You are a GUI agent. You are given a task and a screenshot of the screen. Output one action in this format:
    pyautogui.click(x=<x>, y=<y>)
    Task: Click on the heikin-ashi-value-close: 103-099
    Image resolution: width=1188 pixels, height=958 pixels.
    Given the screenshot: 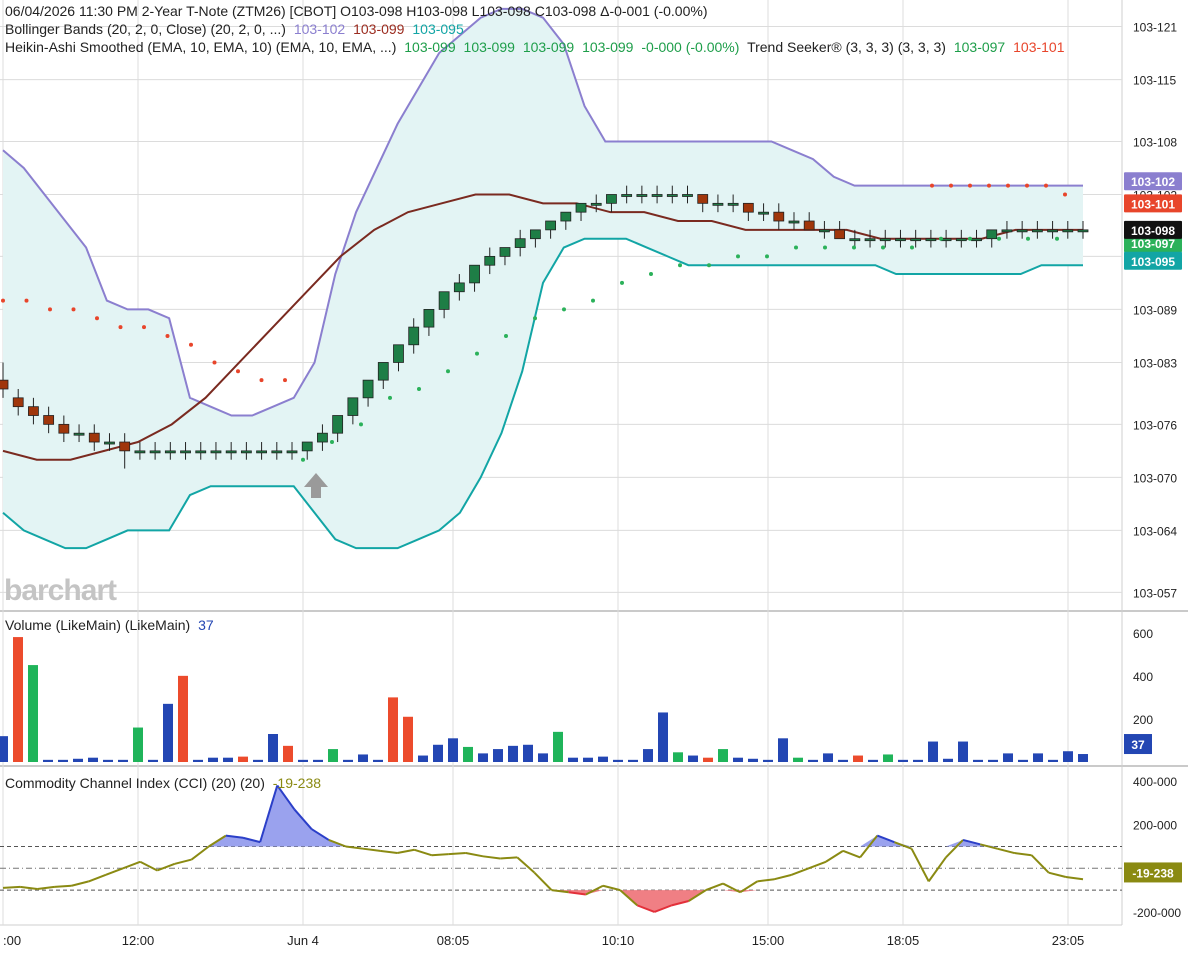 What is the action you would take?
    pyautogui.click(x=608, y=47)
    